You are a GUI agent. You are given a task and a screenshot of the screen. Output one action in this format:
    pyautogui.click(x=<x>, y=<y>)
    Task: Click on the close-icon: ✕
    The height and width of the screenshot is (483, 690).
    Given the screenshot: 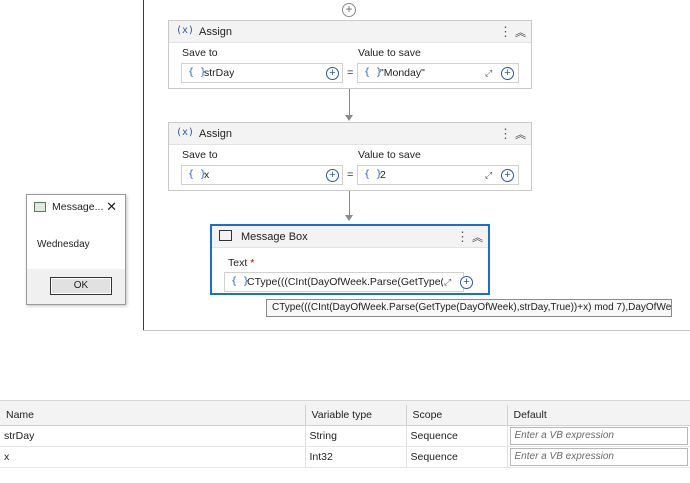 What is the action you would take?
    pyautogui.click(x=111, y=207)
    